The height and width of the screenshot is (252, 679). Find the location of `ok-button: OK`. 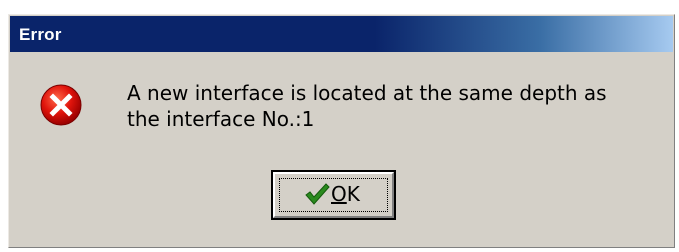

ok-button: OK is located at coordinates (333, 195).